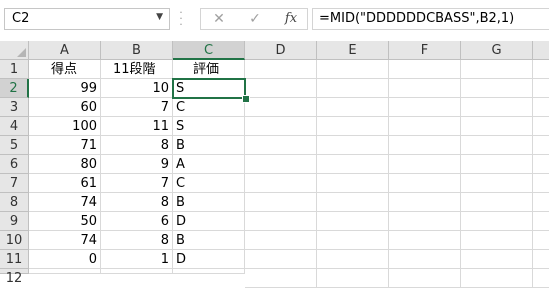 The height and width of the screenshot is (288, 549). Describe the element at coordinates (353, 164) in the screenshot. I see `cell-e6` at that location.